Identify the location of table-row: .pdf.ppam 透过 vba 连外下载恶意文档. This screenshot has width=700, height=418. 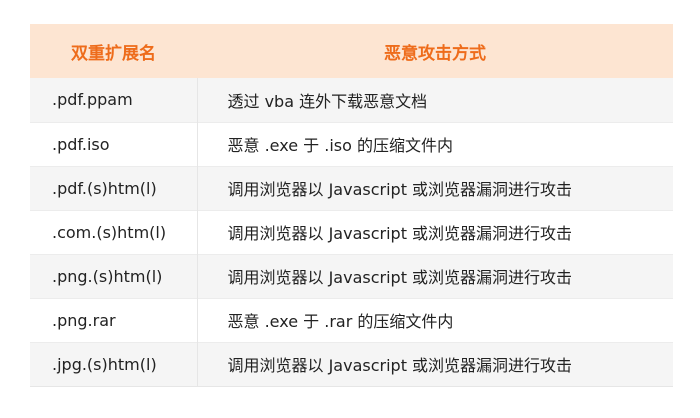
(351, 100).